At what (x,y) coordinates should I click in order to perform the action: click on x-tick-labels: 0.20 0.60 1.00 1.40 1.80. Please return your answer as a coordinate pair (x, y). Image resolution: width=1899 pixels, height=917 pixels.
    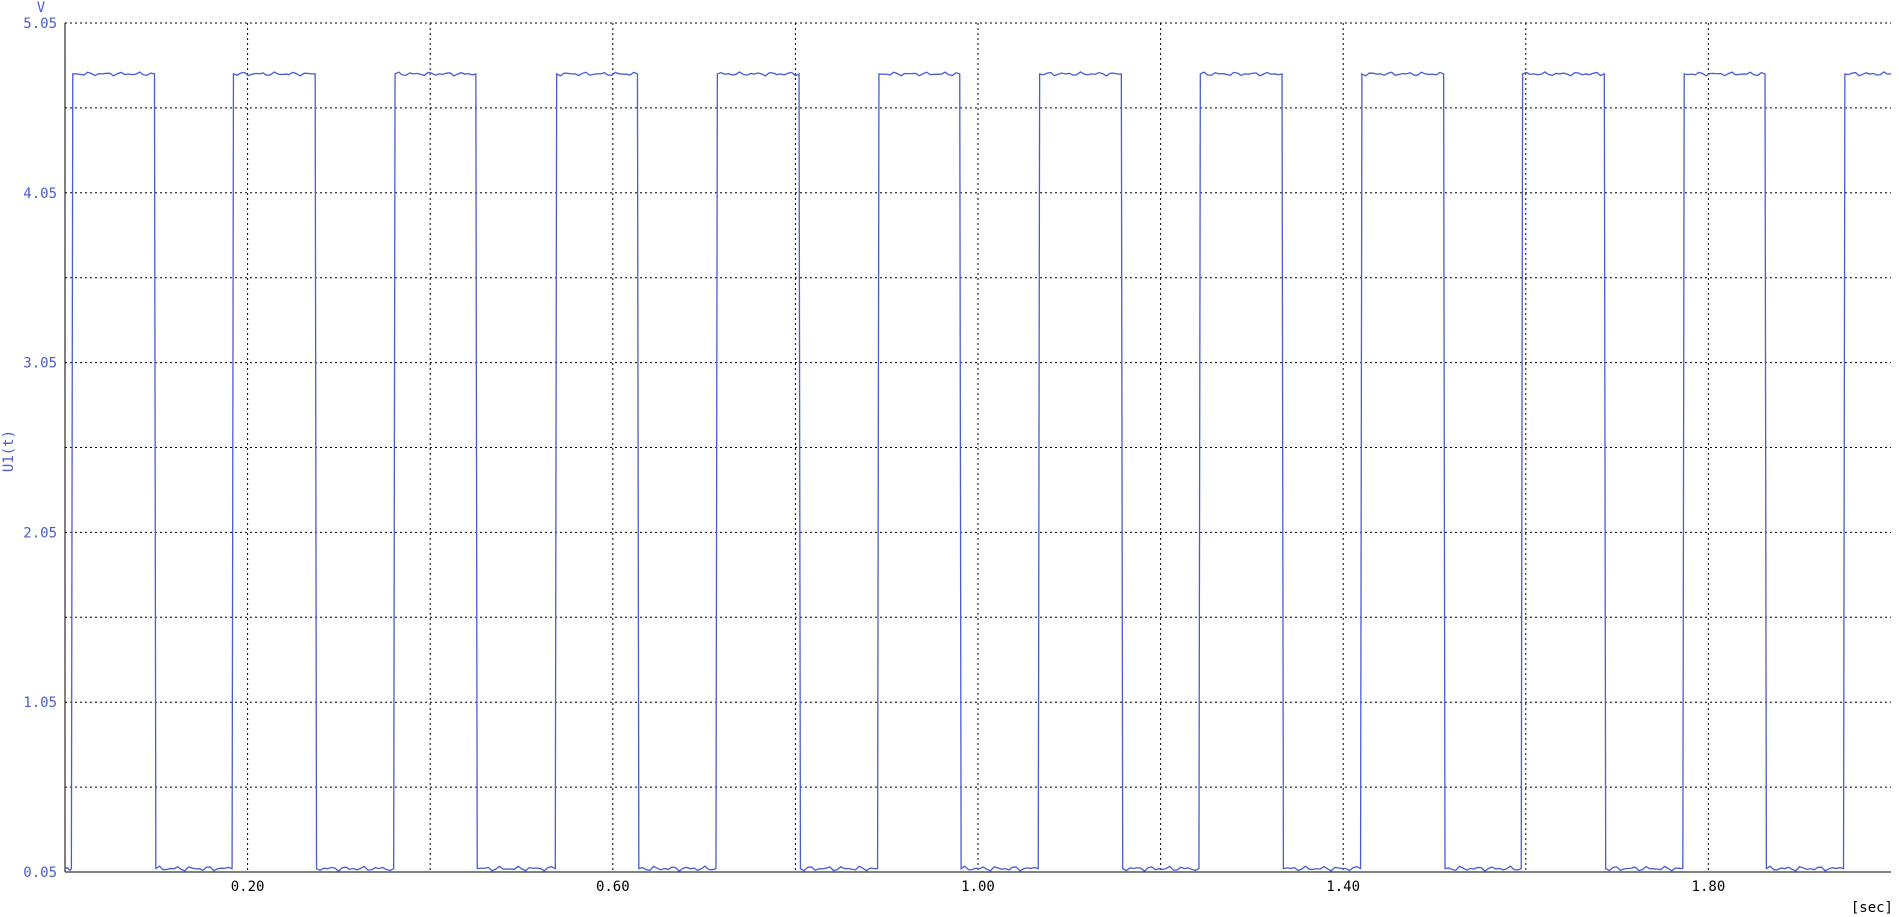
    Looking at the image, I should click on (978, 887).